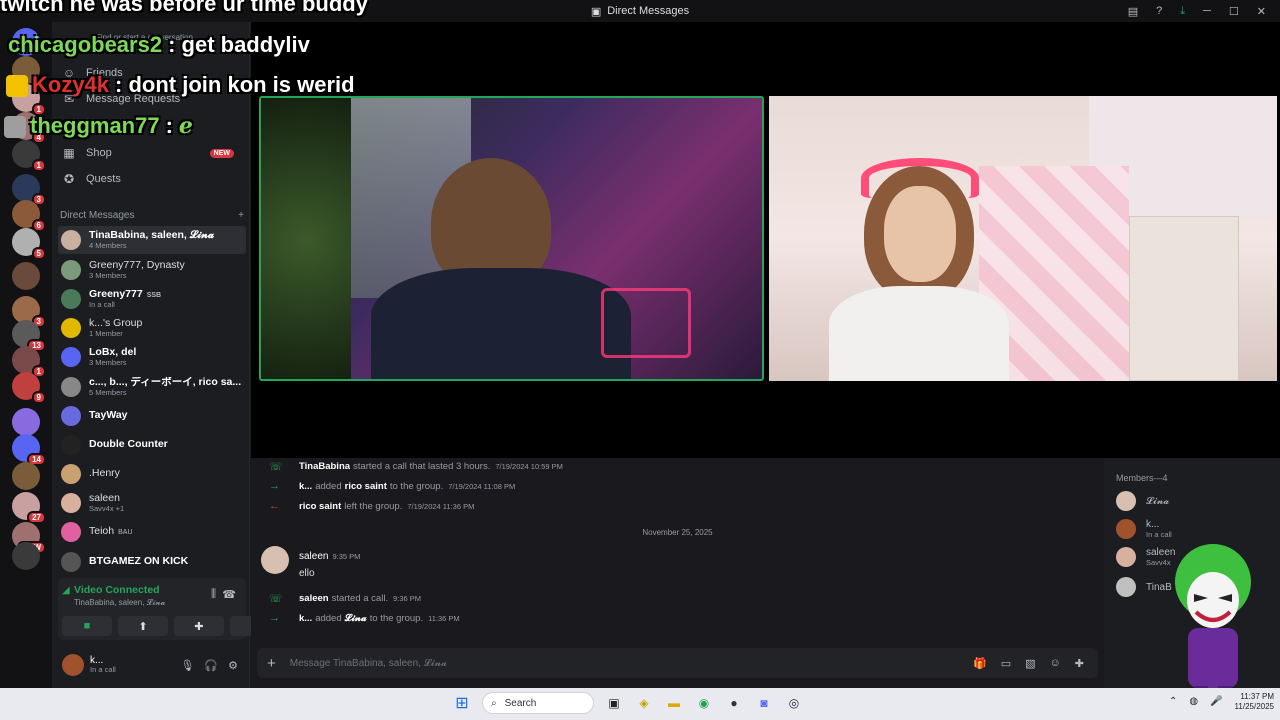 Image resolution: width=1280 pixels, height=720 pixels. Describe the element at coordinates (143, 626) in the screenshot. I see `screen-share-button: ⬆` at that location.